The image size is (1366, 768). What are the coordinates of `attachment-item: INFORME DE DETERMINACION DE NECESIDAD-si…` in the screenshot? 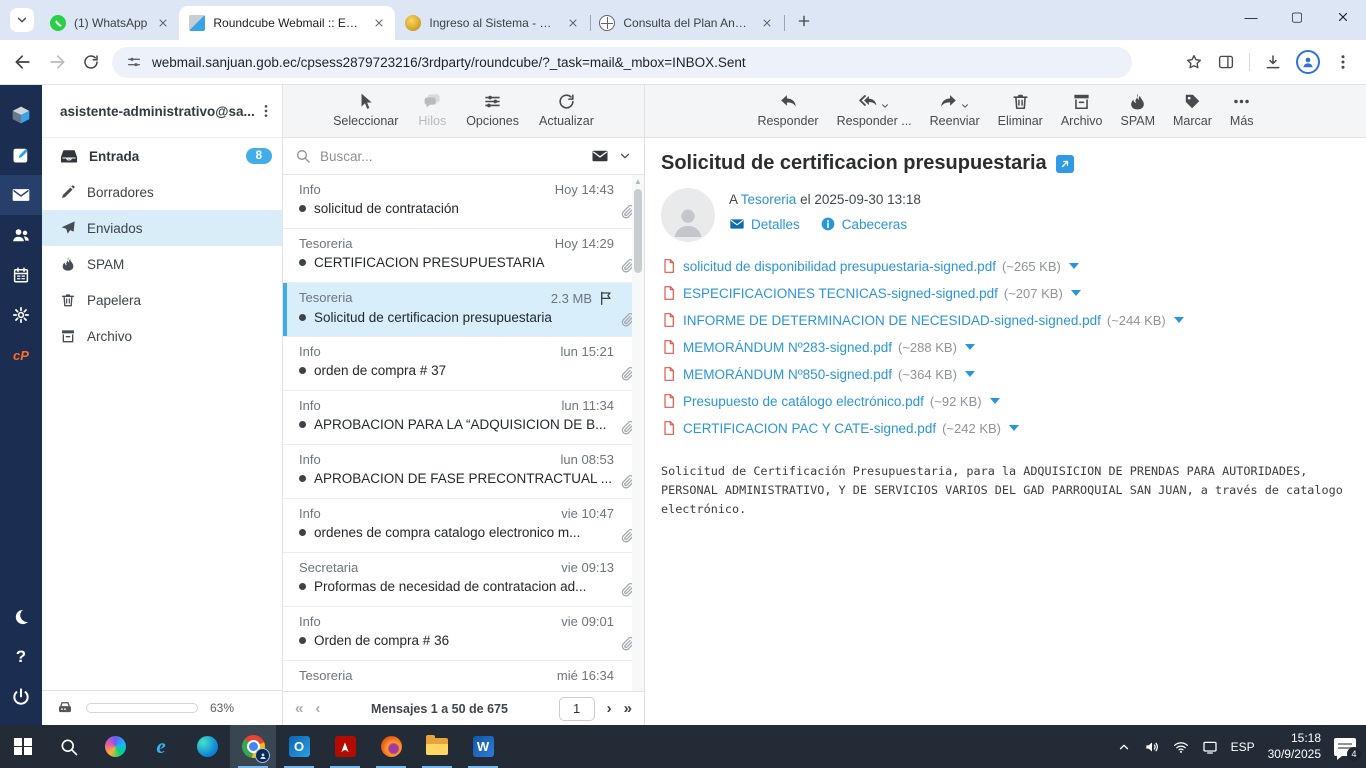 It's located at (922, 320).